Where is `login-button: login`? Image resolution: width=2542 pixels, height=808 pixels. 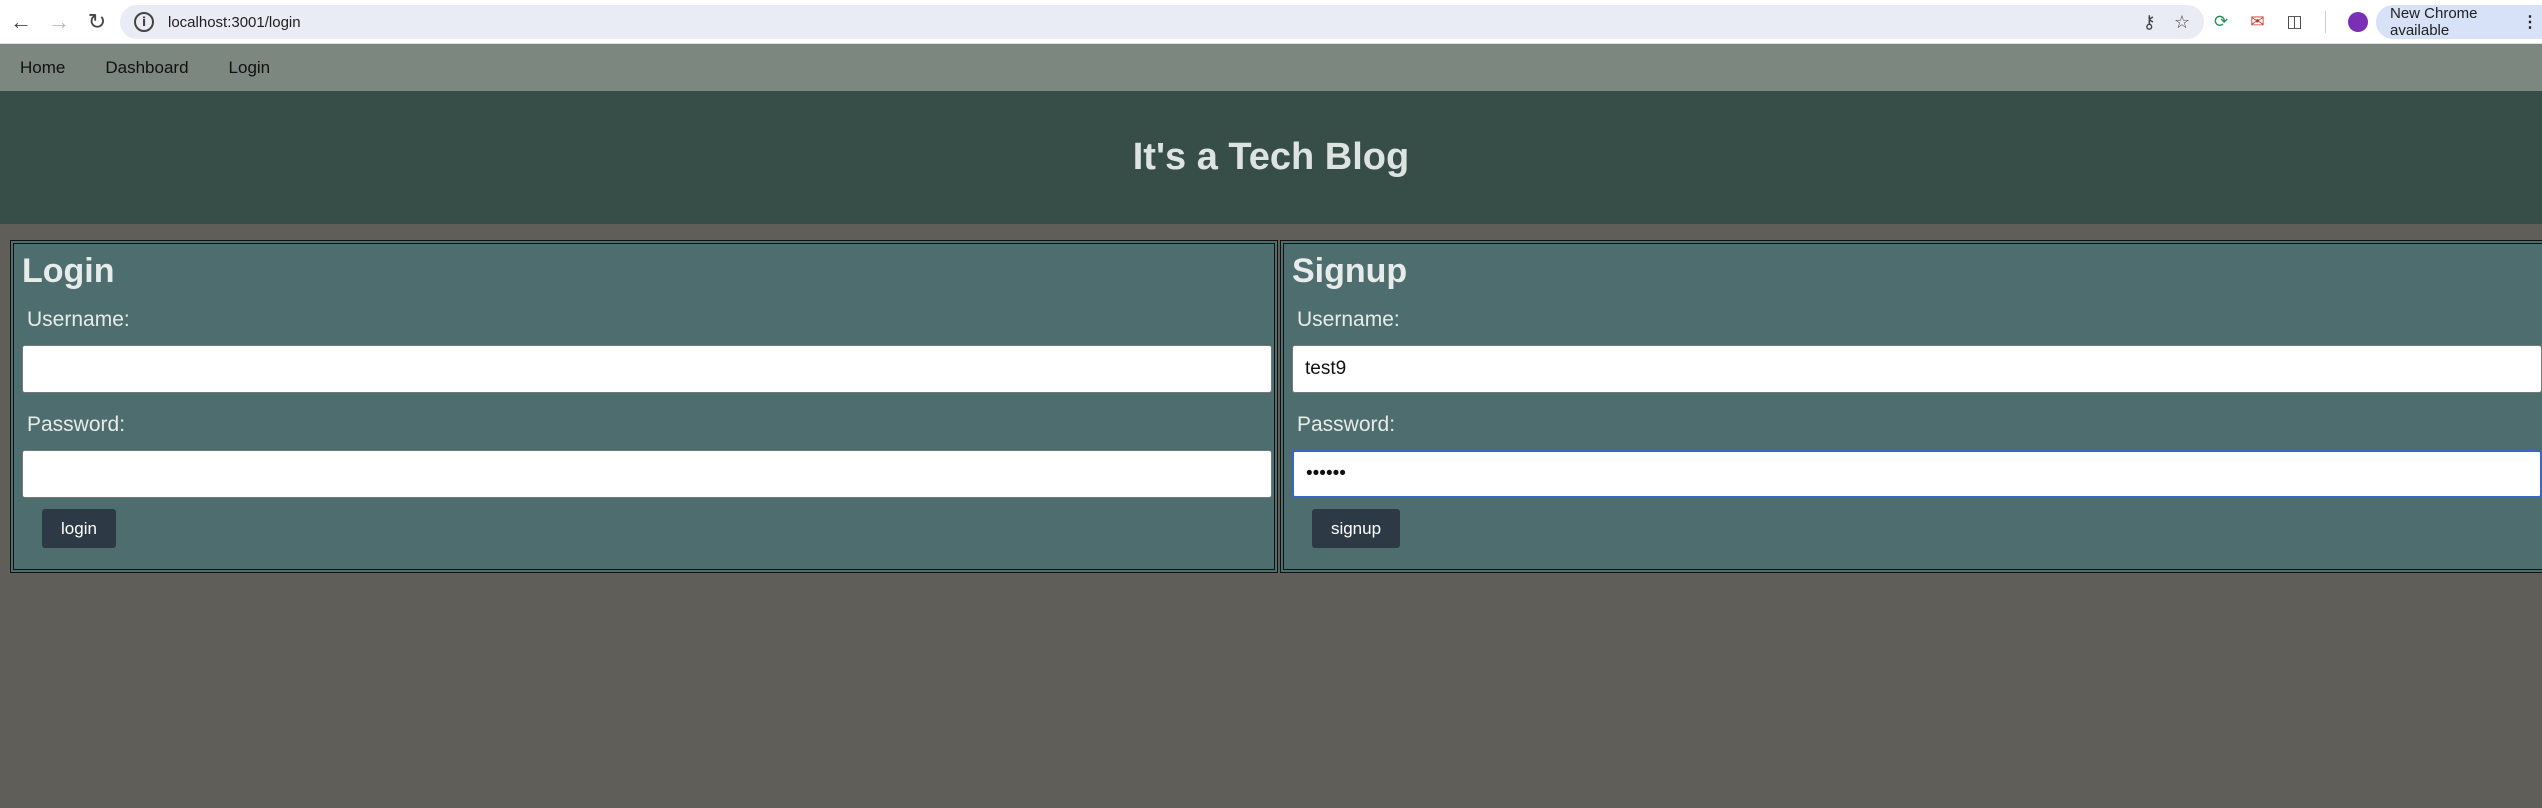 login-button: login is located at coordinates (79, 528).